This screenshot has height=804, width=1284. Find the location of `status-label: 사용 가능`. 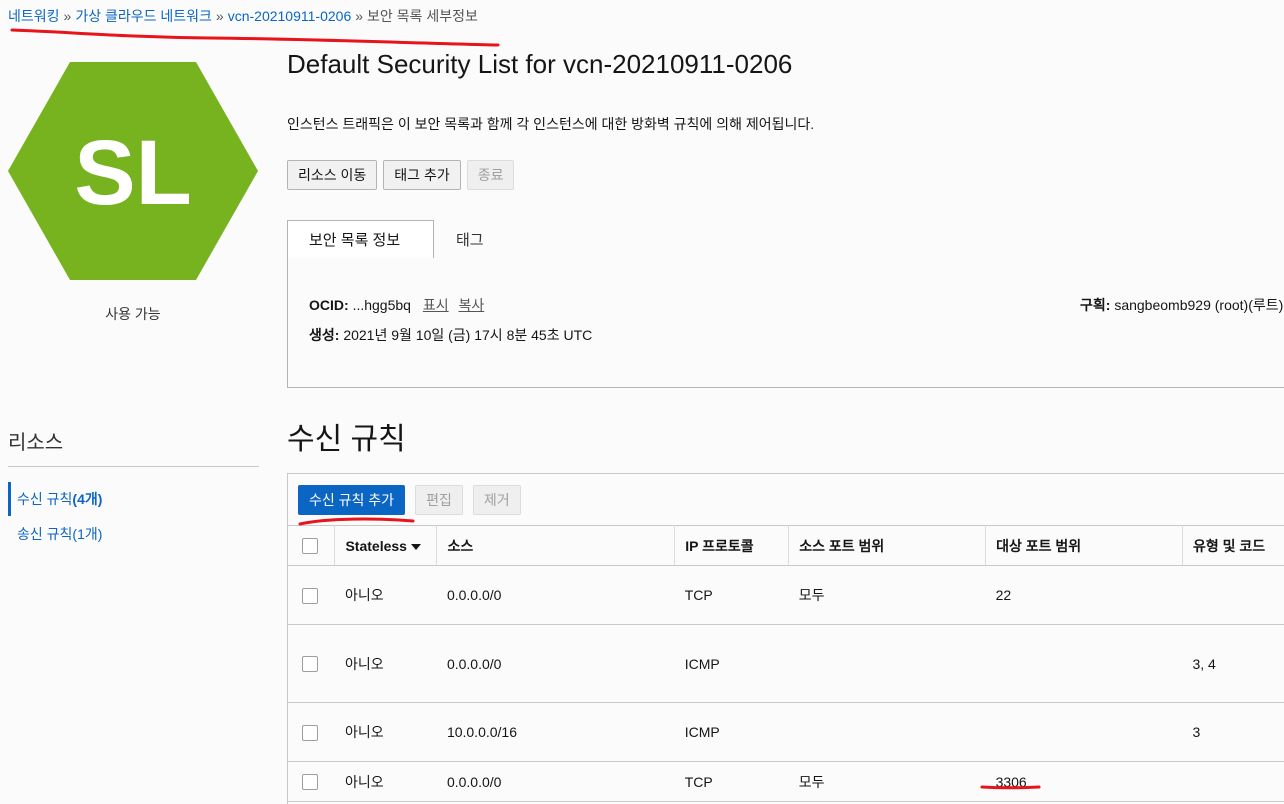

status-label: 사용 가능 is located at coordinates (133, 314).